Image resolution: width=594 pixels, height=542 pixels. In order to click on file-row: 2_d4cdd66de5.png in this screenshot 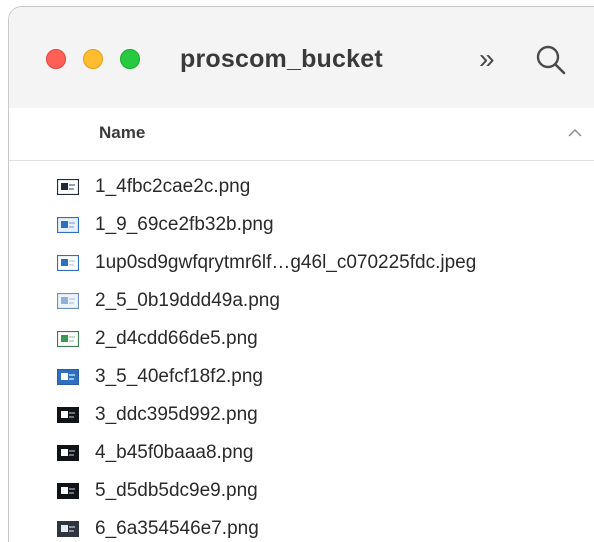, I will do `click(301, 339)`.